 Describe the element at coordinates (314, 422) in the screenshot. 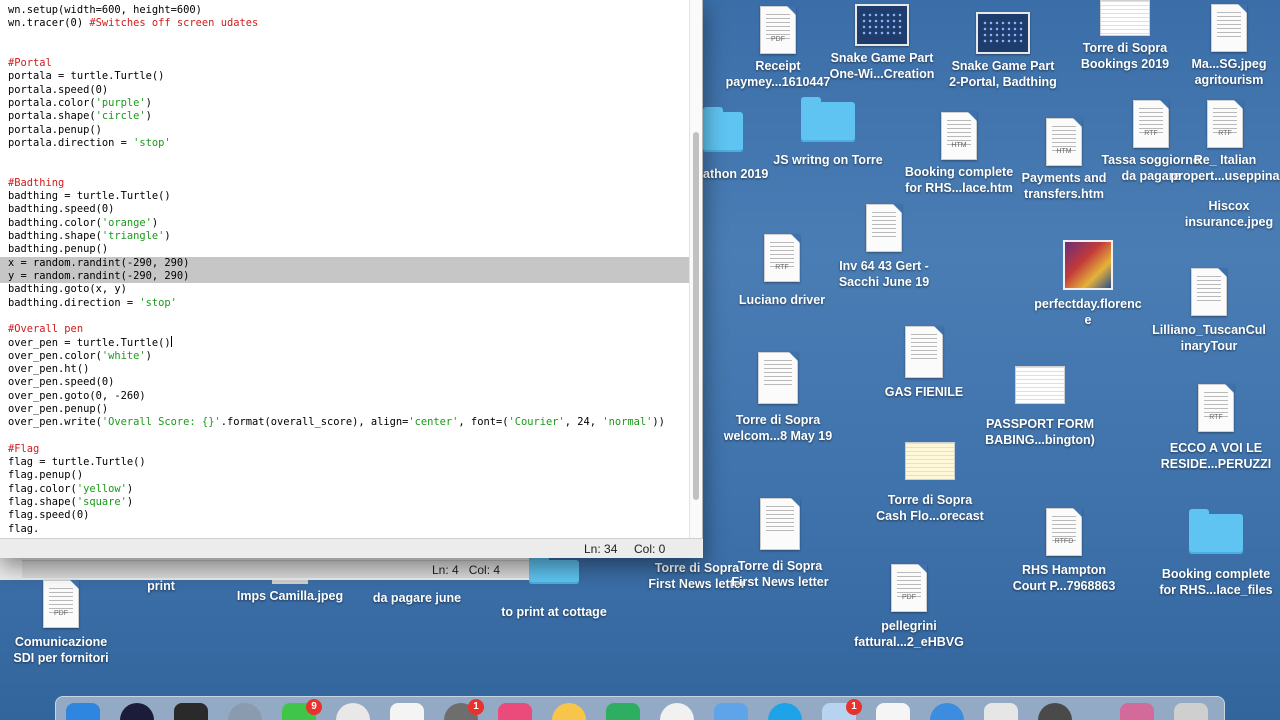

I see `code-token: .format(overall_score), align=` at that location.